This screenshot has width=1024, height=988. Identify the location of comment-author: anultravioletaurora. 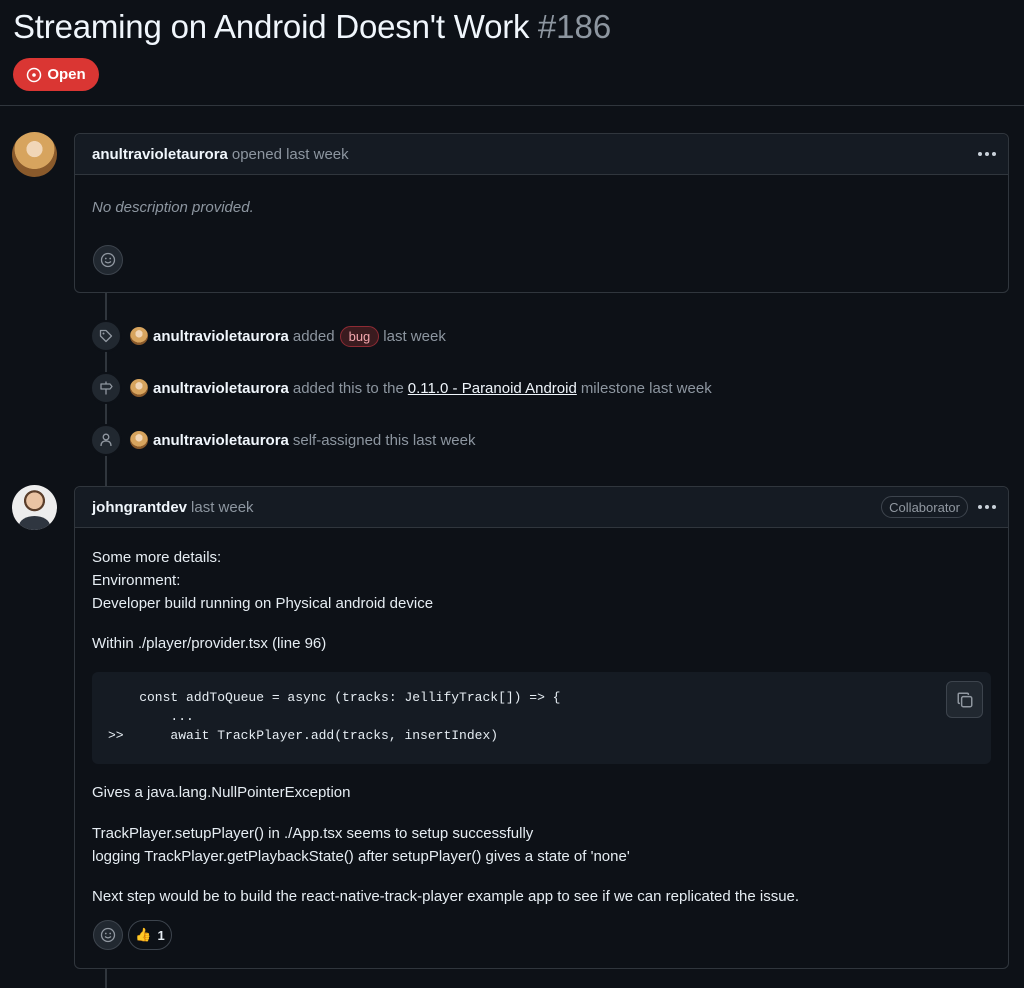
(160, 154).